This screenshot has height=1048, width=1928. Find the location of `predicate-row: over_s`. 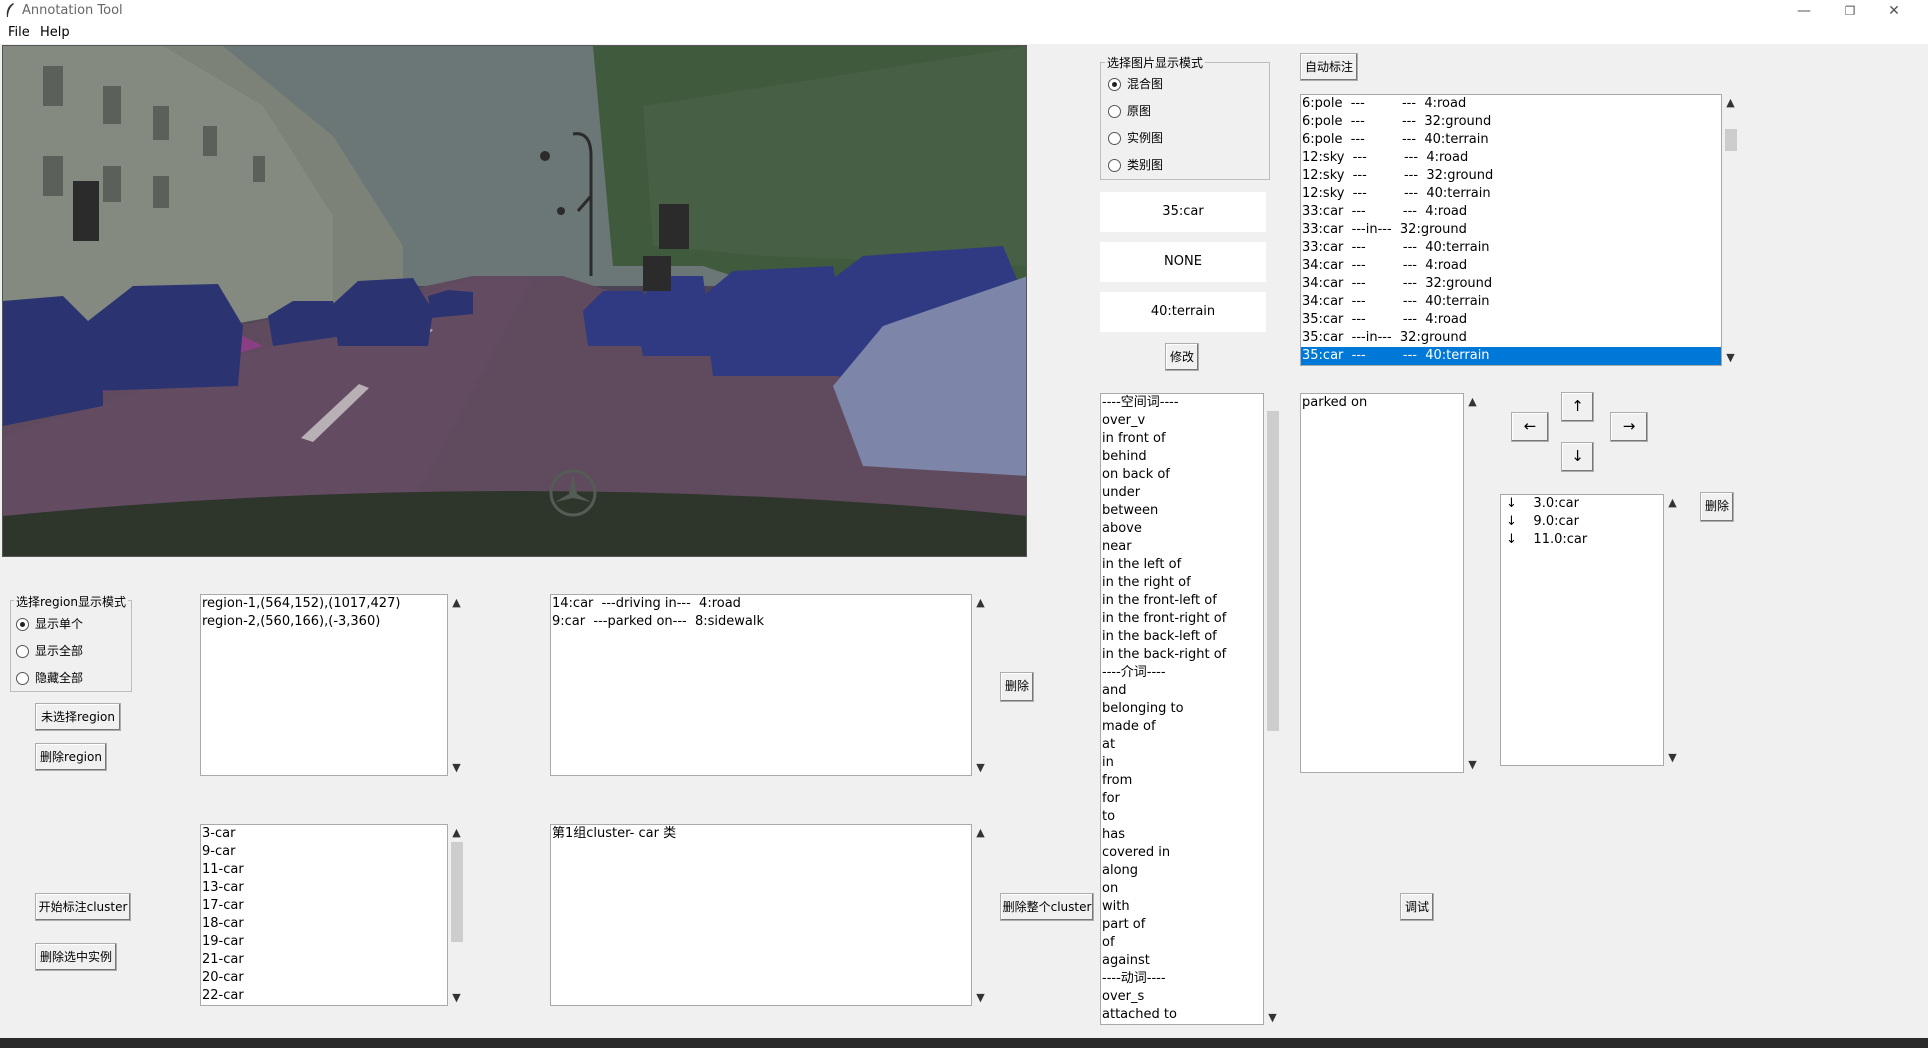

predicate-row: over_s is located at coordinates (1182, 997).